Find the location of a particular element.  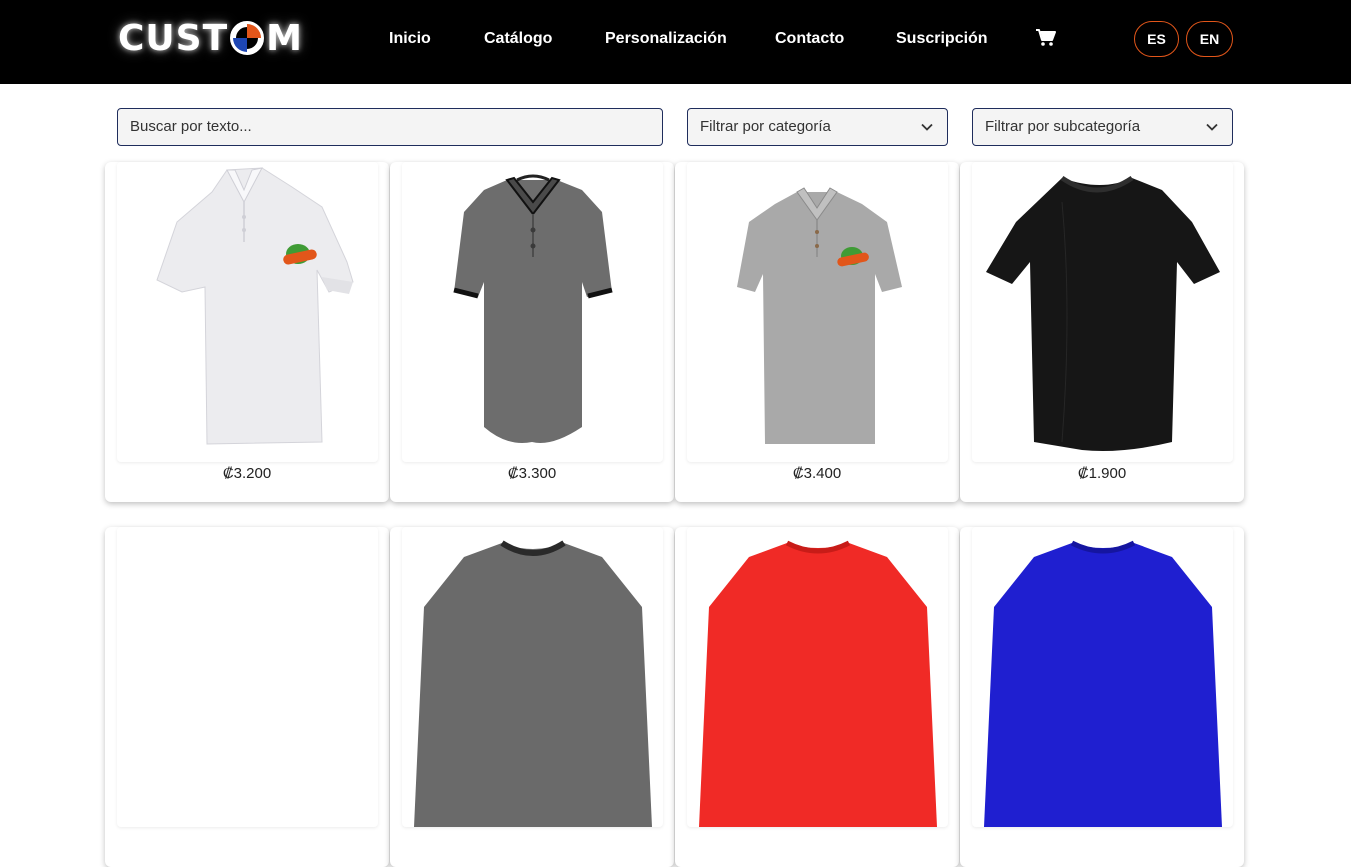

nav-inicio: Inicio is located at coordinates (410, 39).